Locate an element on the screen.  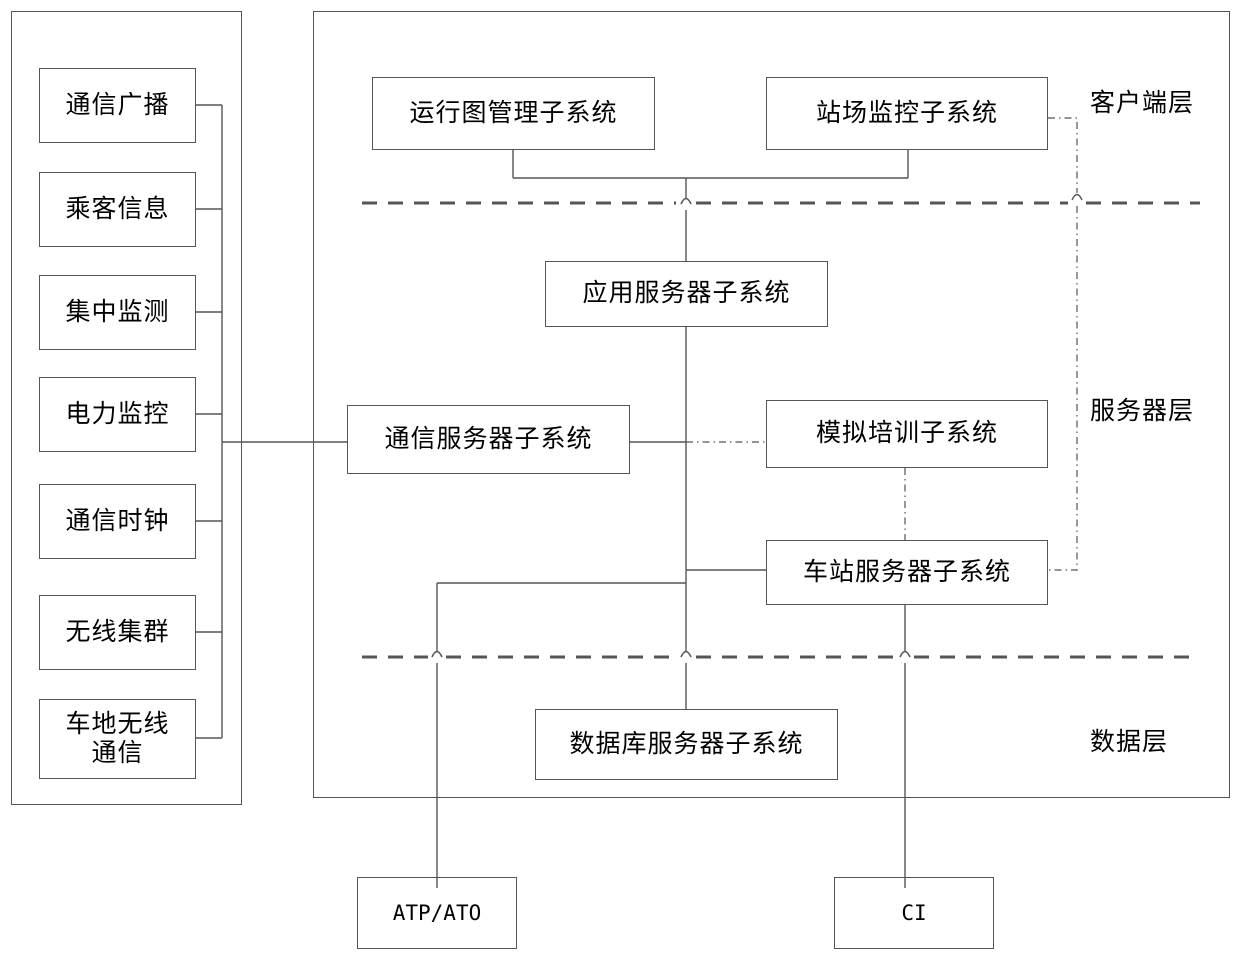
node-label: 车站服务器子系统 is located at coordinates (906, 572).